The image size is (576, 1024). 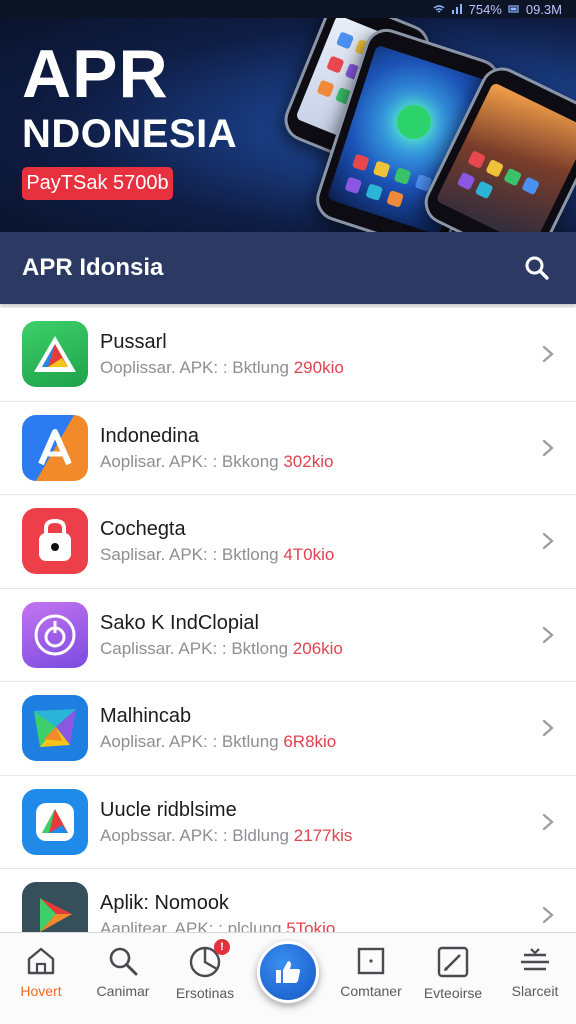 I want to click on nav-label: Canimar, so click(x=123, y=991).